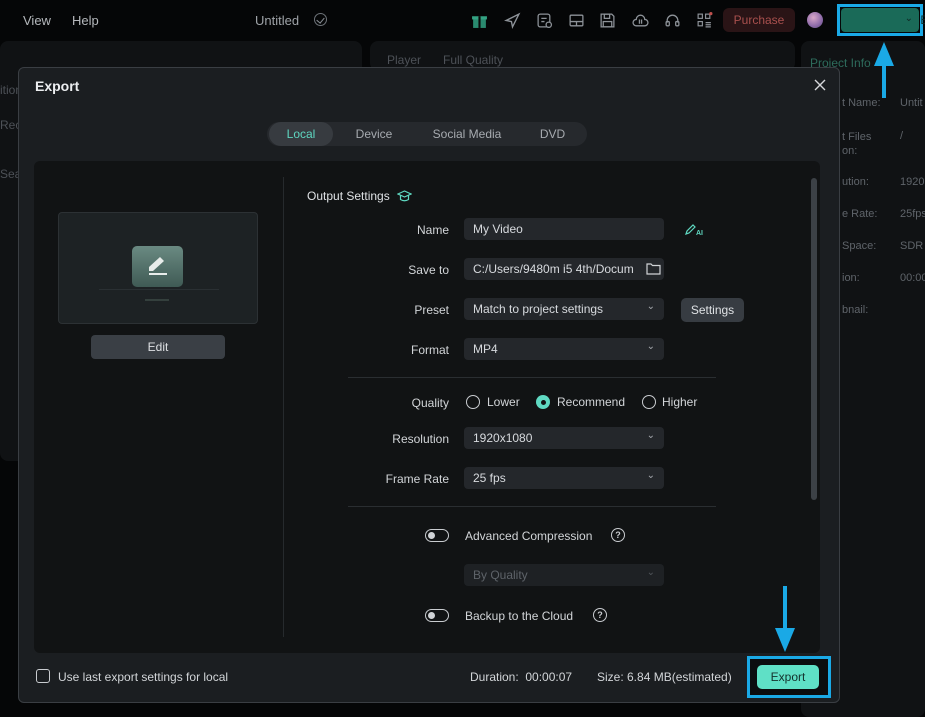 This screenshot has width=925, height=717. I want to click on top-export-label: Export, so click(922, 20).